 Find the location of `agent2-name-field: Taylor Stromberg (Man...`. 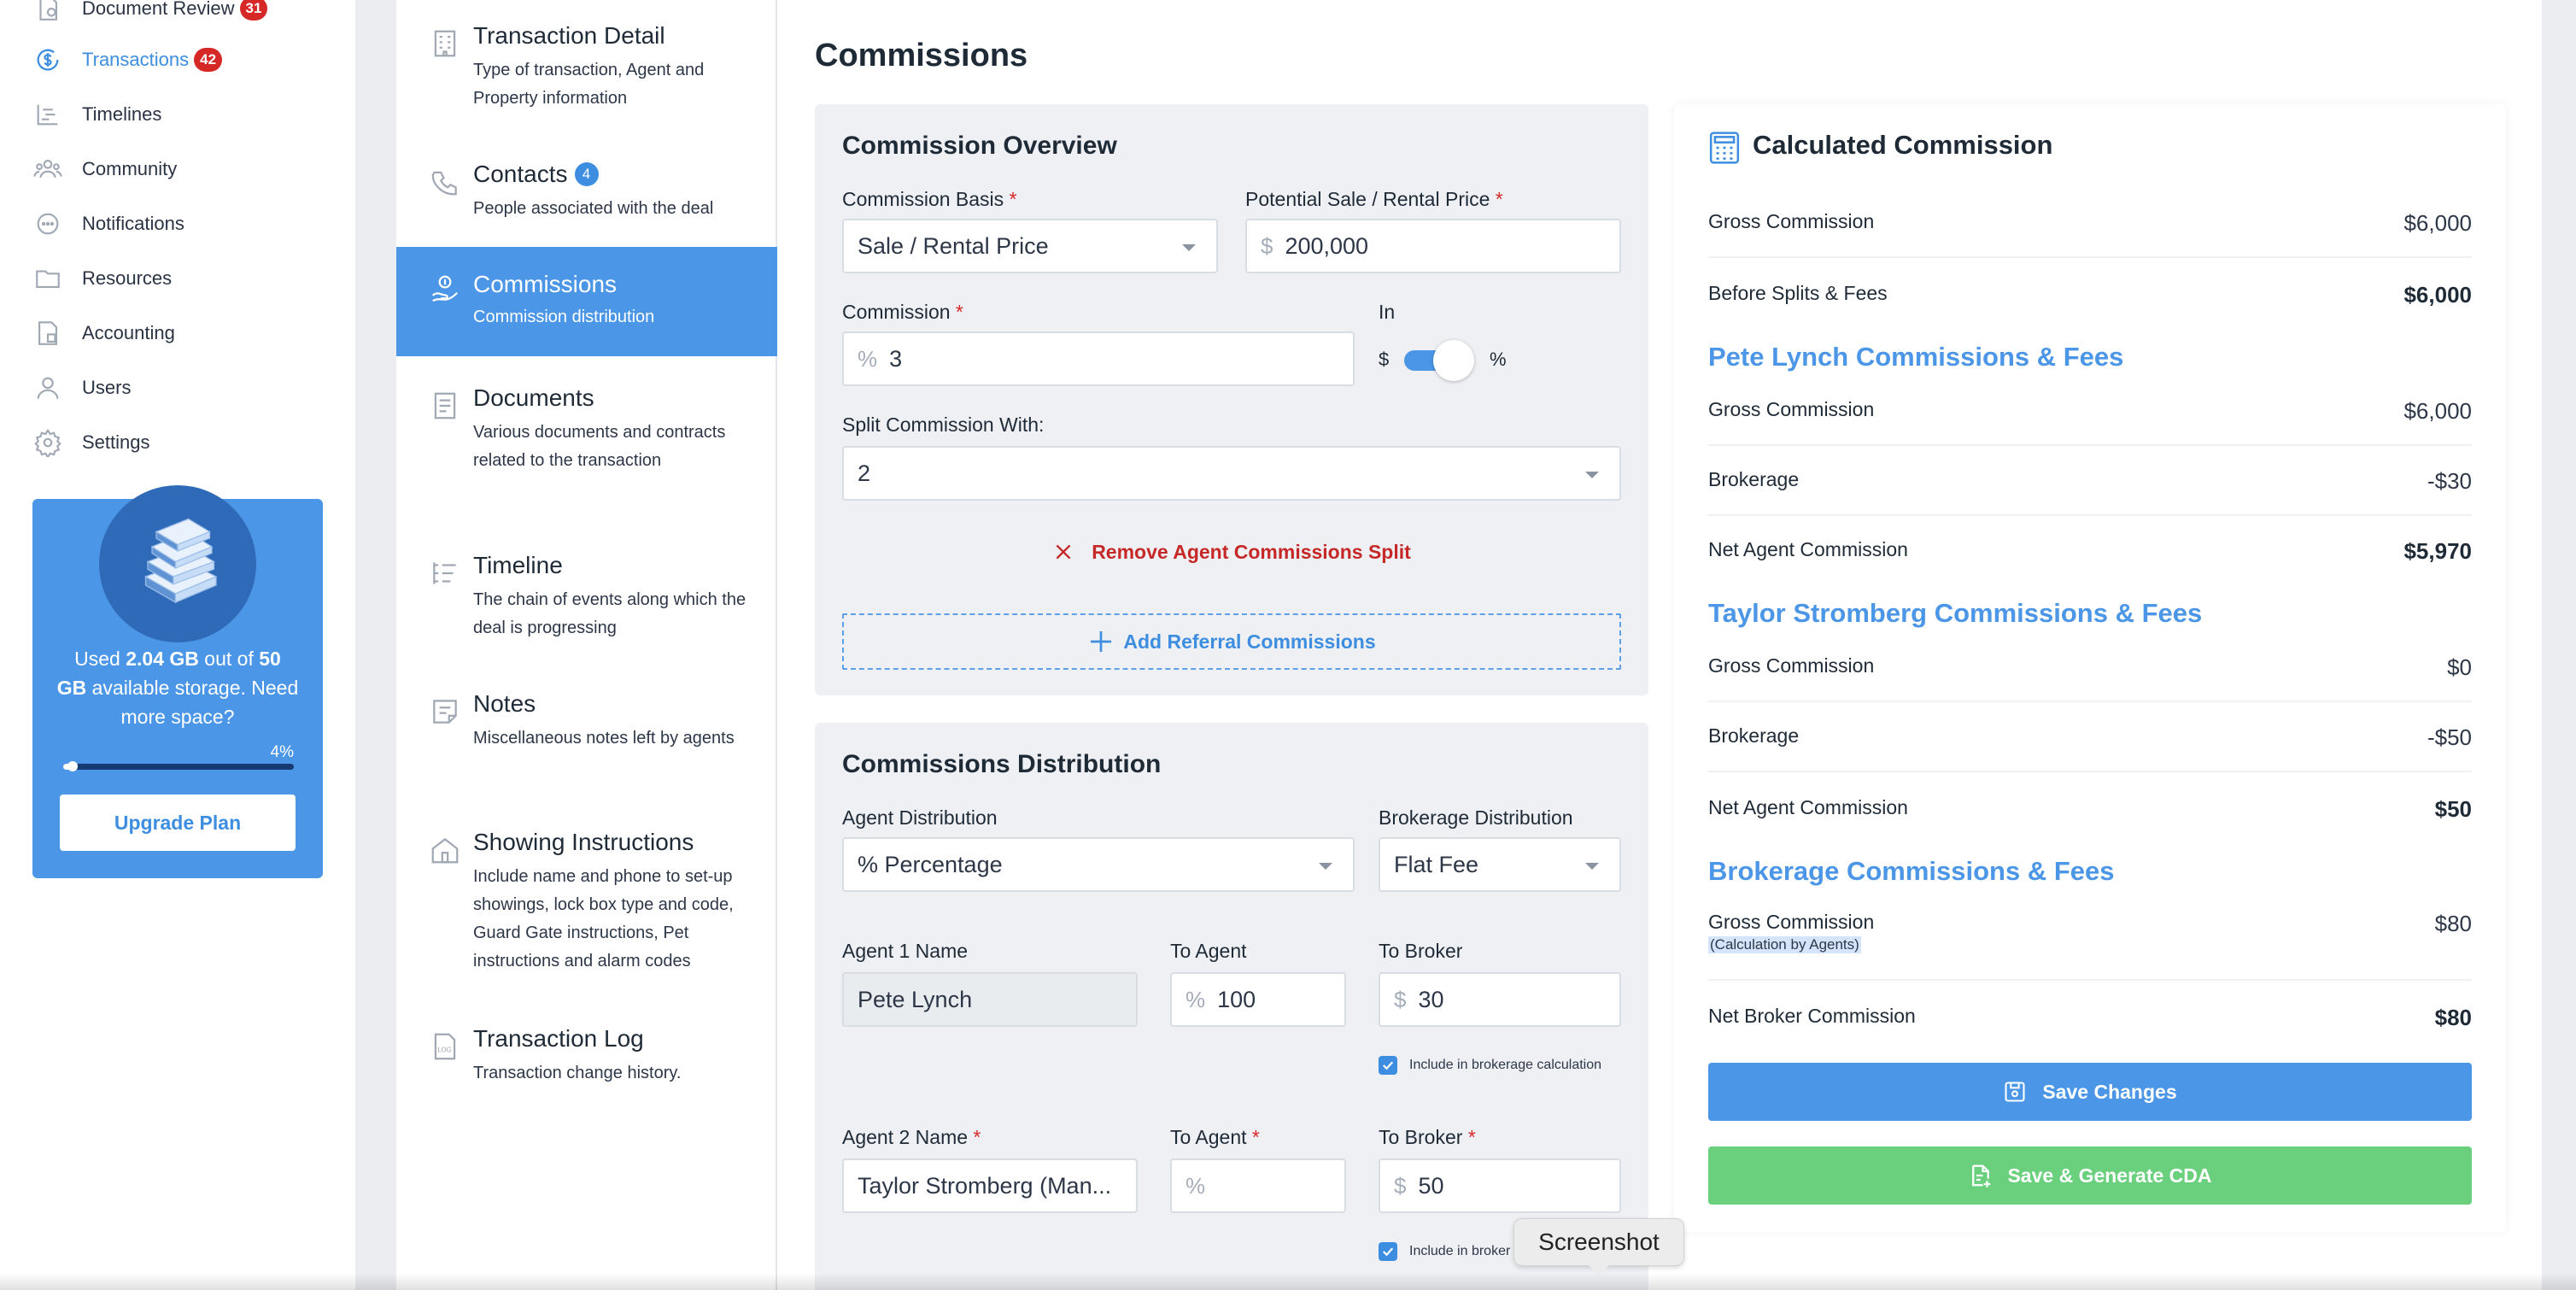

agent2-name-field: Taylor Stromberg (Man... is located at coordinates (990, 1186).